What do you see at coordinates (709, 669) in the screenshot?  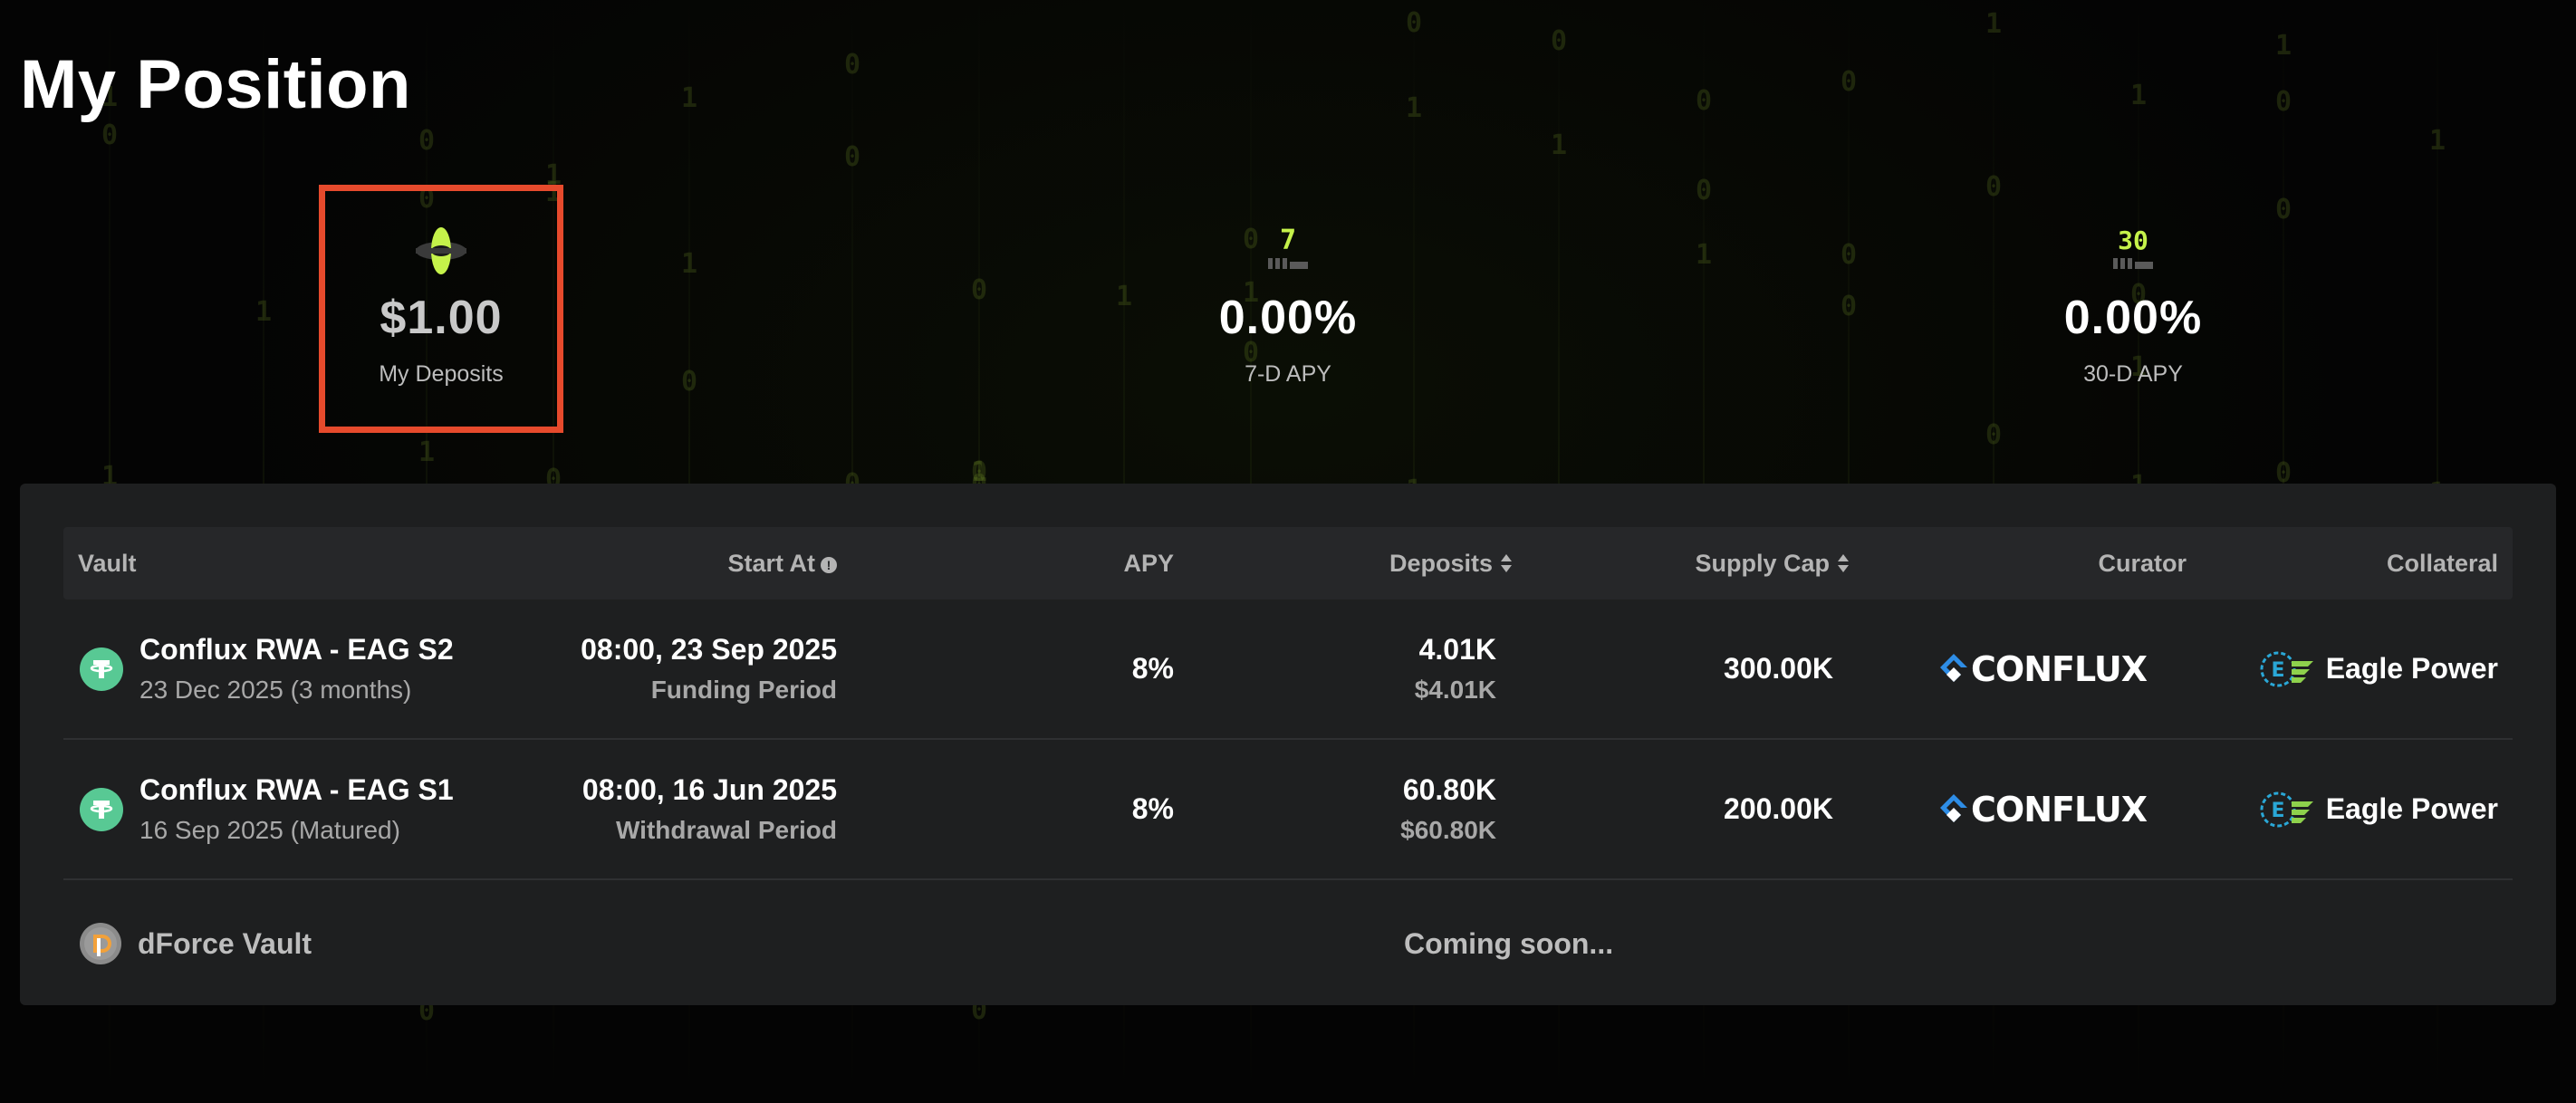 I see `start-at-cell: 08:00, 23 Sep 2025 Funding Period` at bounding box center [709, 669].